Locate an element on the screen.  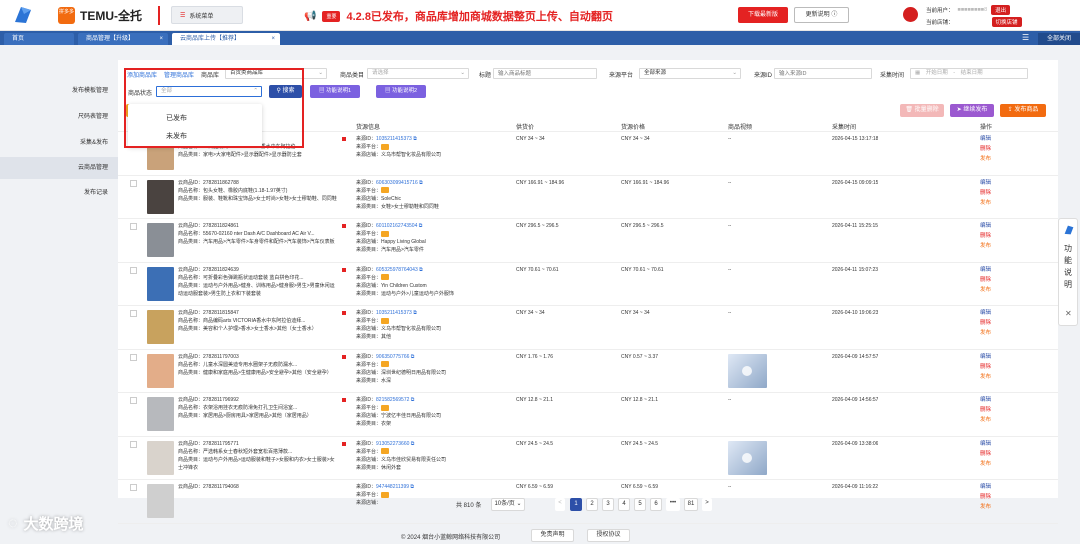
tab-cloud-upload: 云商品库上传【推荐】 × is located at coordinates (226, 39).